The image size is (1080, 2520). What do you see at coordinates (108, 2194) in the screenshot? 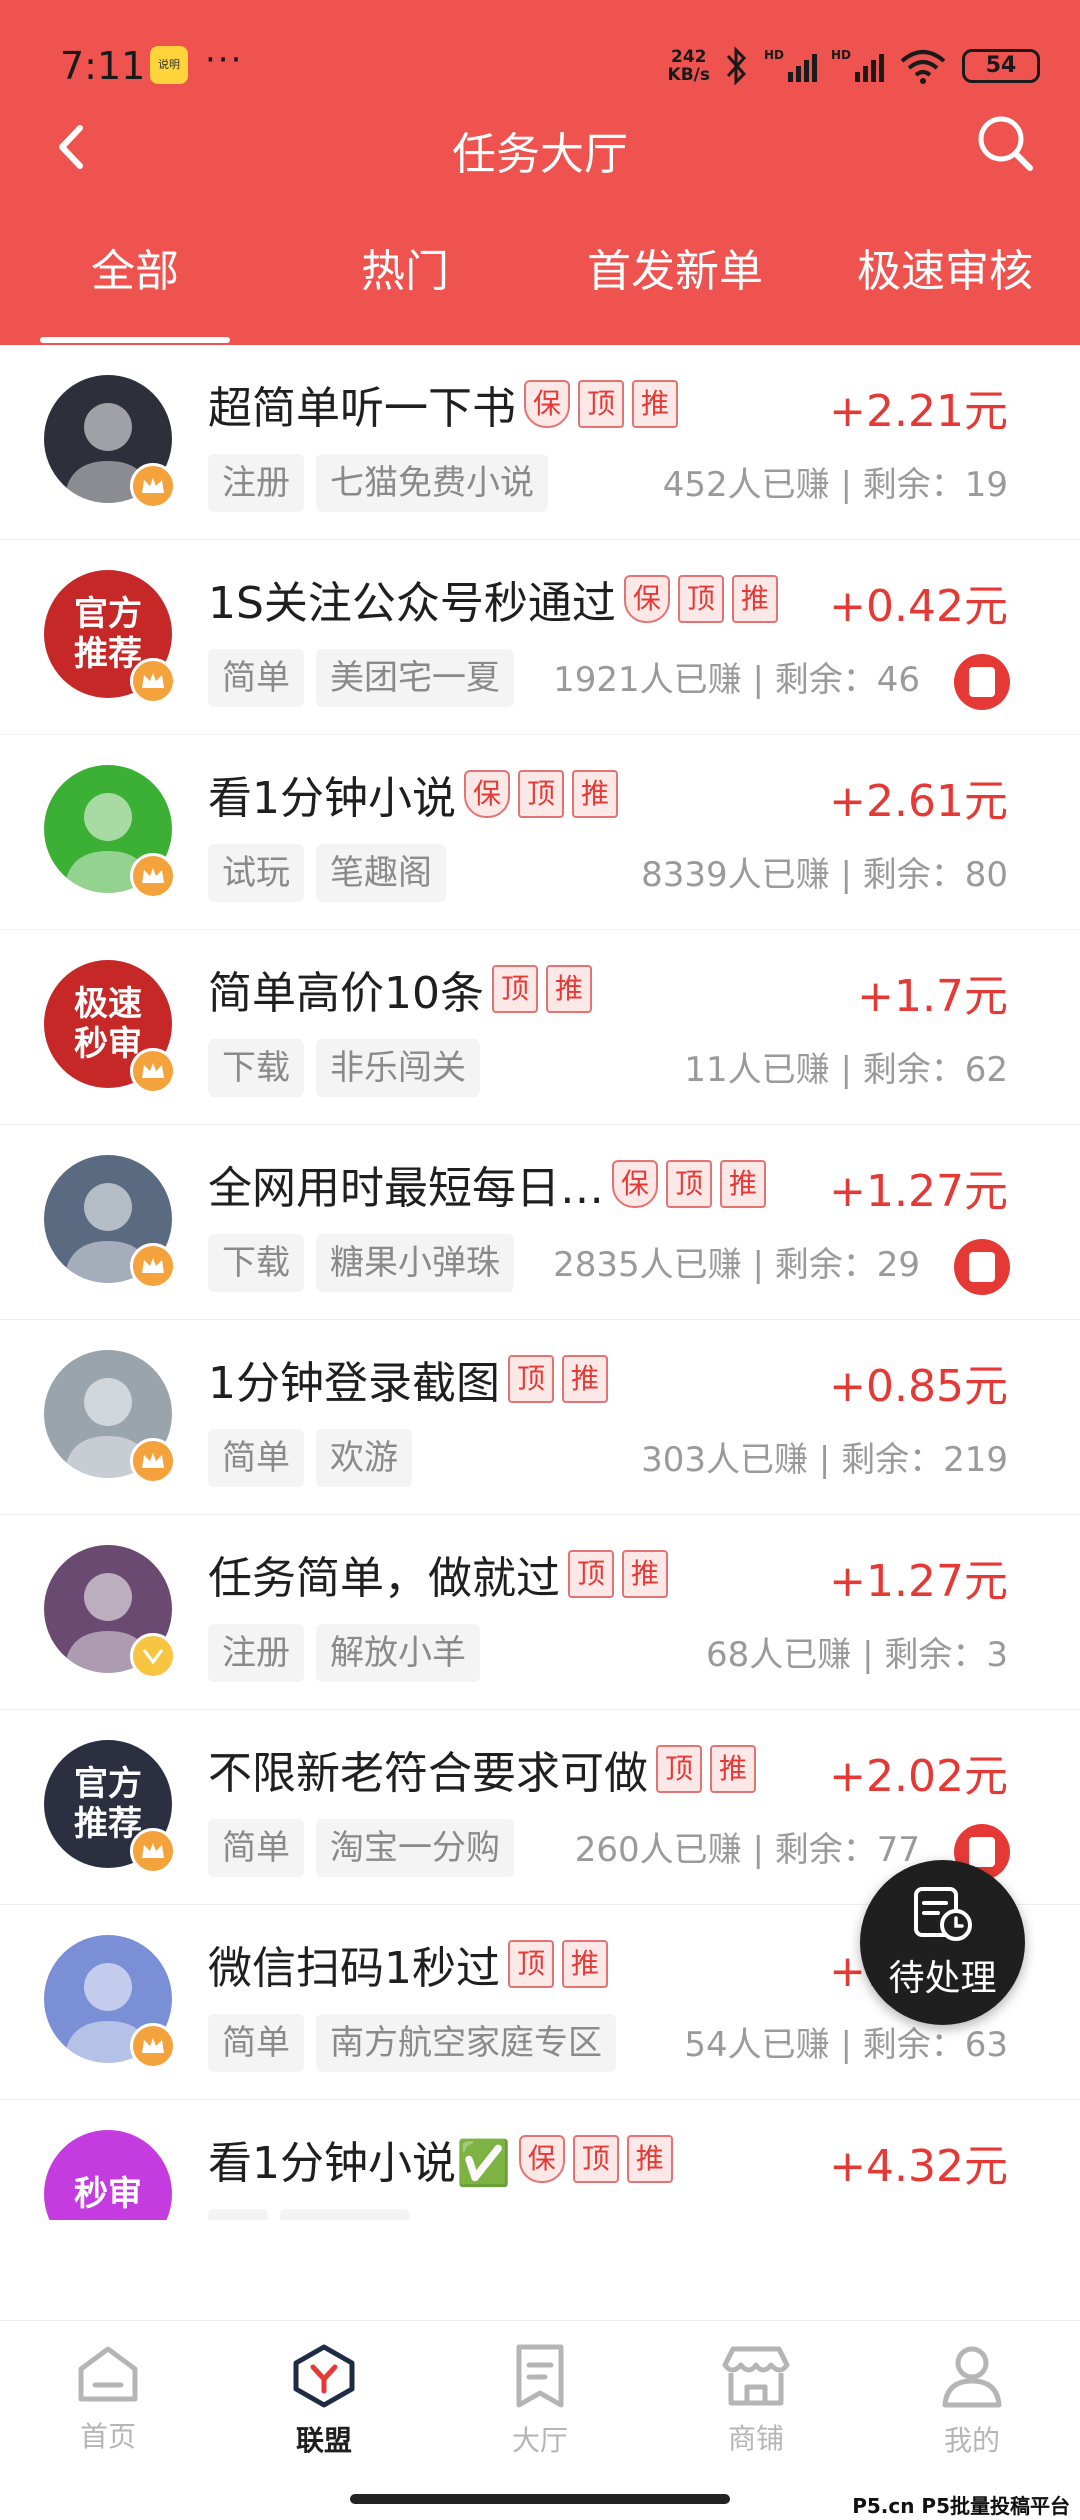
I see `avatar-text: 秒审` at bounding box center [108, 2194].